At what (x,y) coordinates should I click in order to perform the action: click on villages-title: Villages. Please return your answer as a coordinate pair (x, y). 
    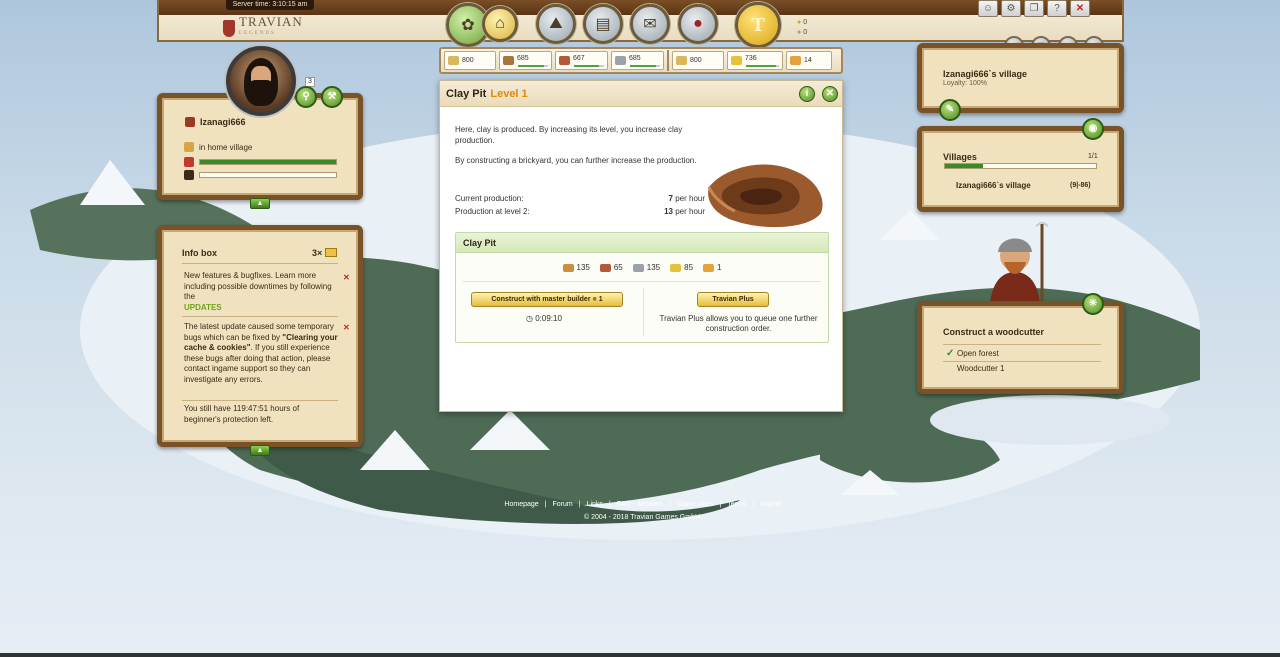
    Looking at the image, I should click on (960, 157).